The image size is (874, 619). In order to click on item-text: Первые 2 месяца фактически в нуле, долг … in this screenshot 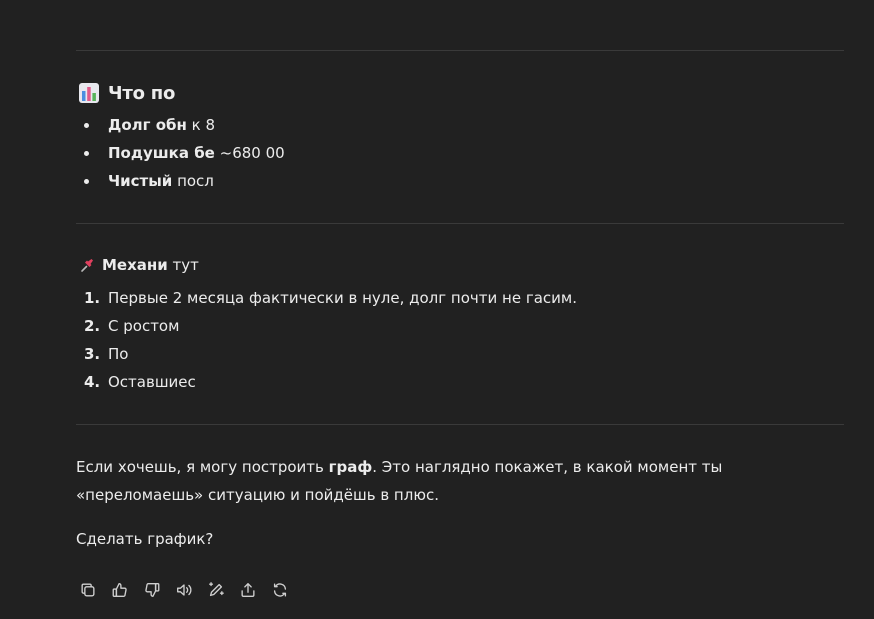, I will do `click(342, 298)`.